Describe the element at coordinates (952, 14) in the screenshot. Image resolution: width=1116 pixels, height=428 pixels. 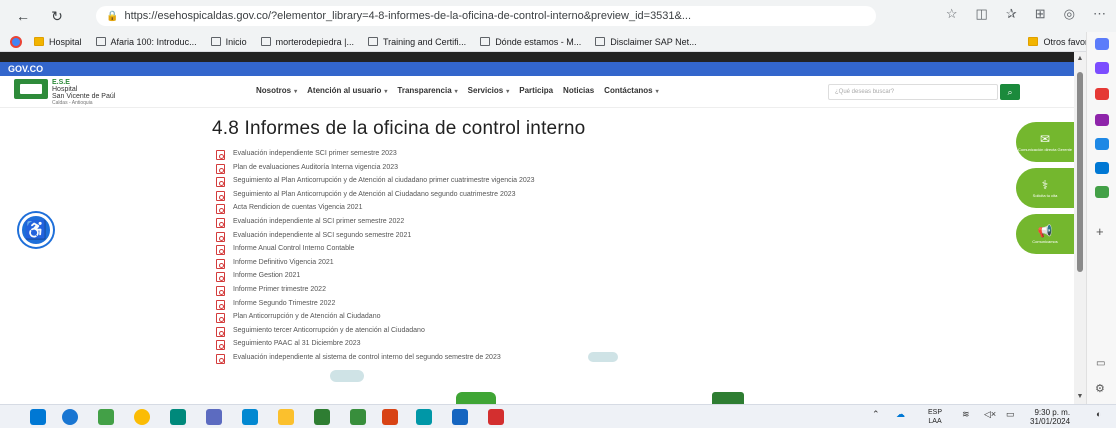
I see `favorite-star-icon: ☆` at that location.